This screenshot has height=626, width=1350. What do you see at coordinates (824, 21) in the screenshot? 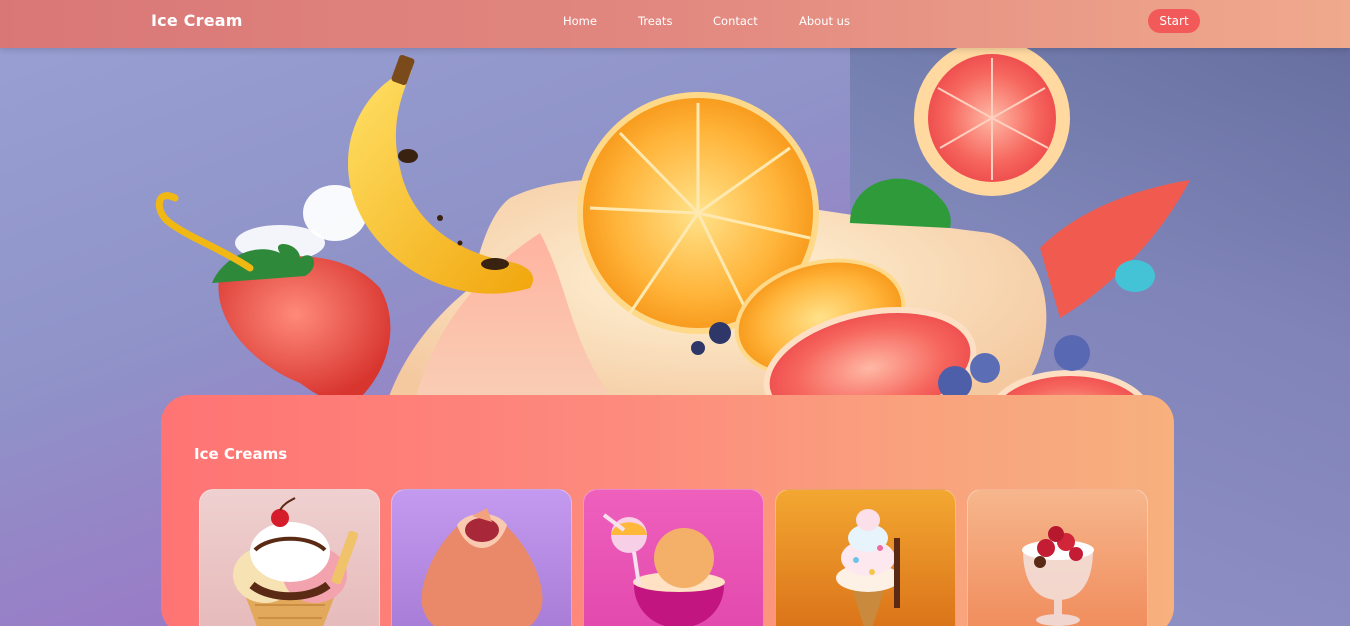
I see `nav-link-about: About us` at bounding box center [824, 21].